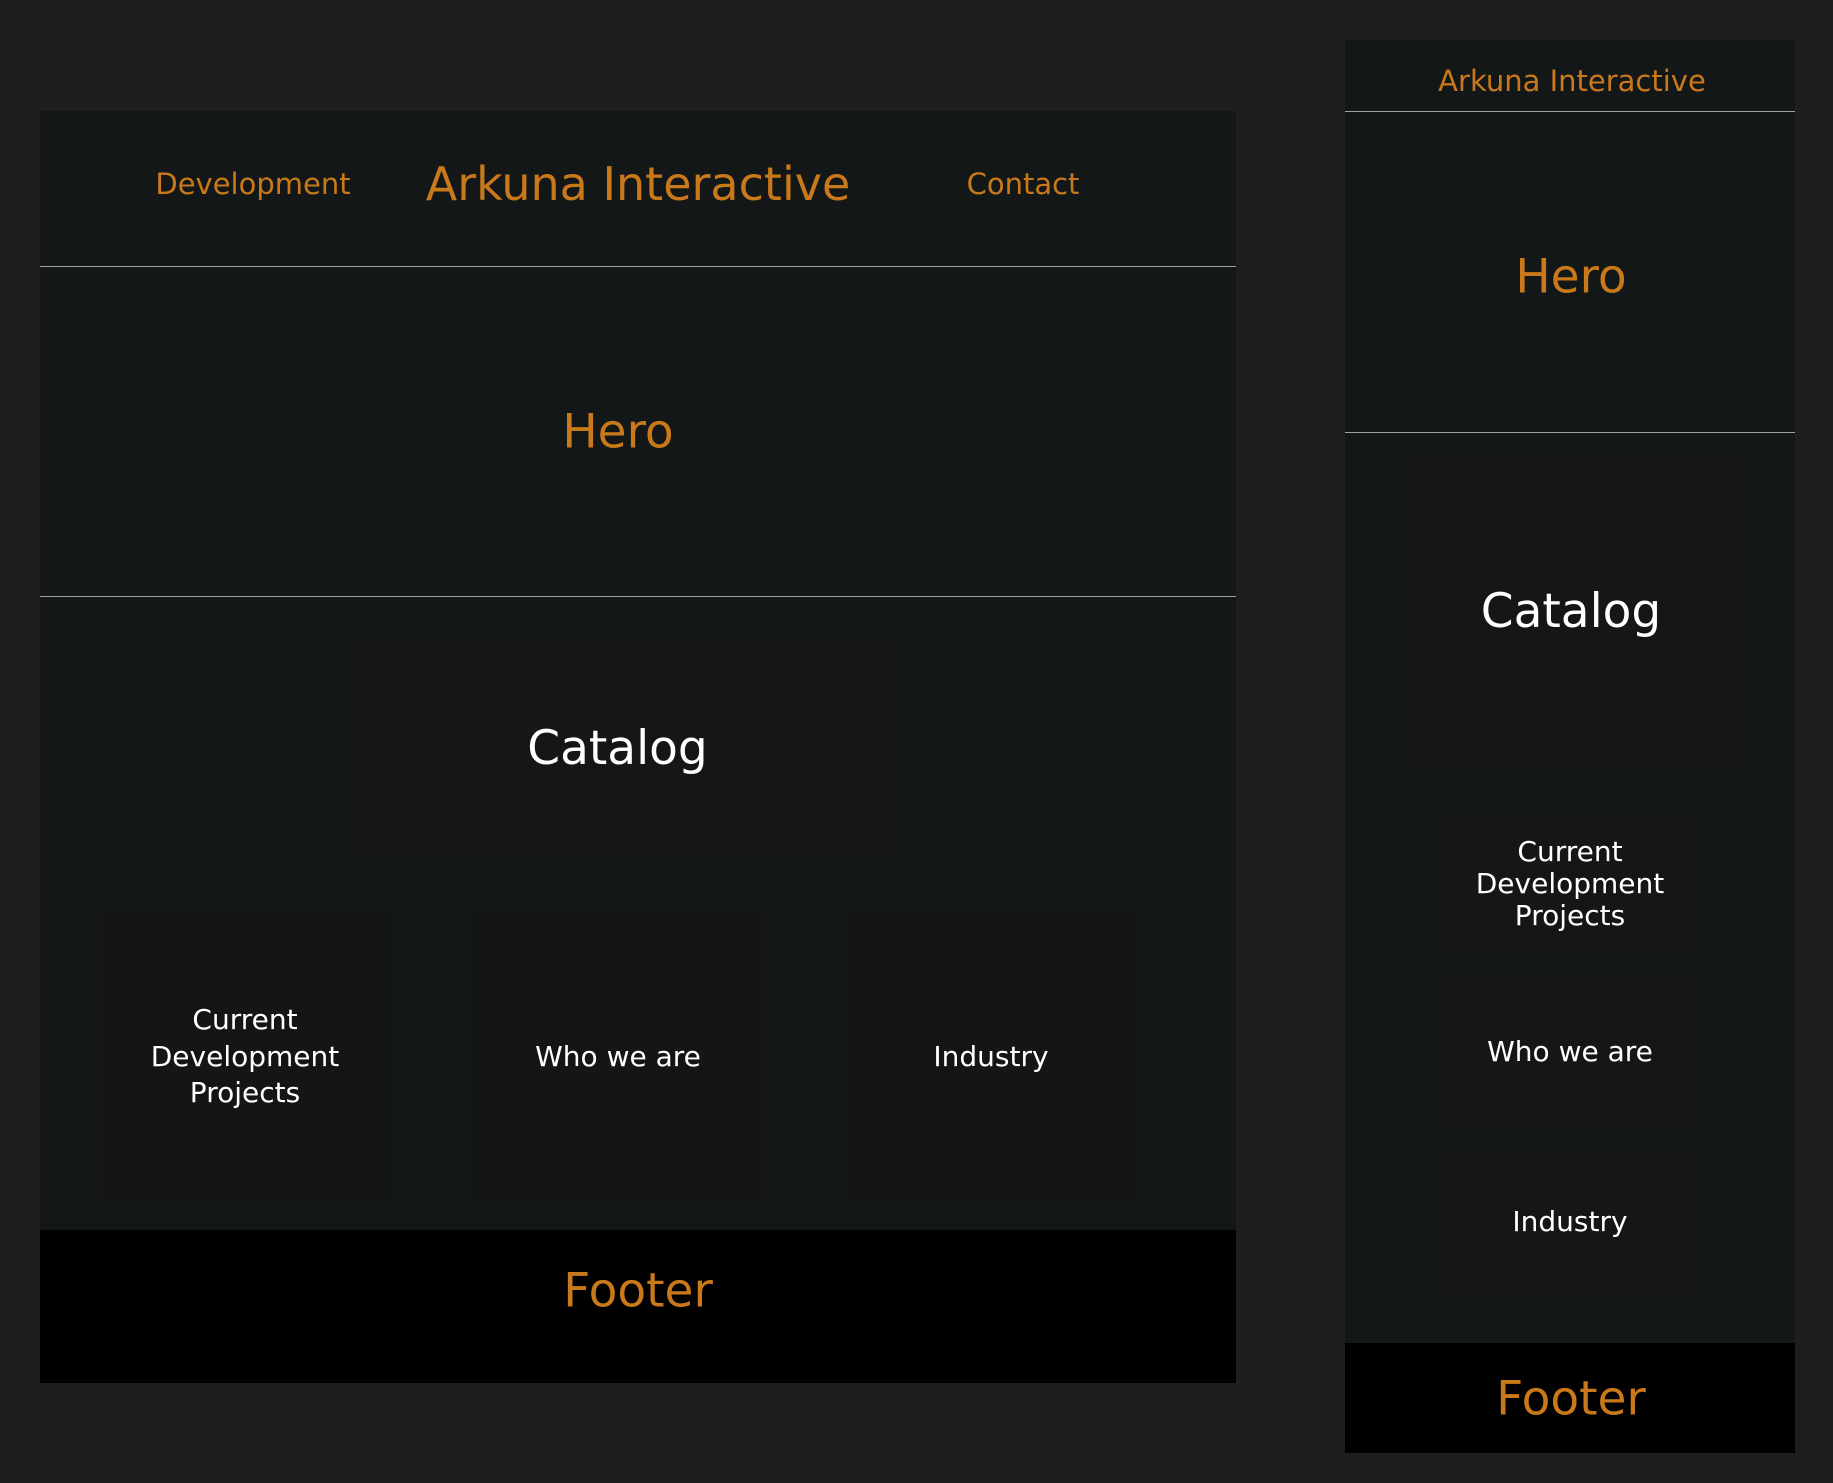 This screenshot has width=1833, height=1483. I want to click on nav-link-contact: Contact, so click(1023, 184).